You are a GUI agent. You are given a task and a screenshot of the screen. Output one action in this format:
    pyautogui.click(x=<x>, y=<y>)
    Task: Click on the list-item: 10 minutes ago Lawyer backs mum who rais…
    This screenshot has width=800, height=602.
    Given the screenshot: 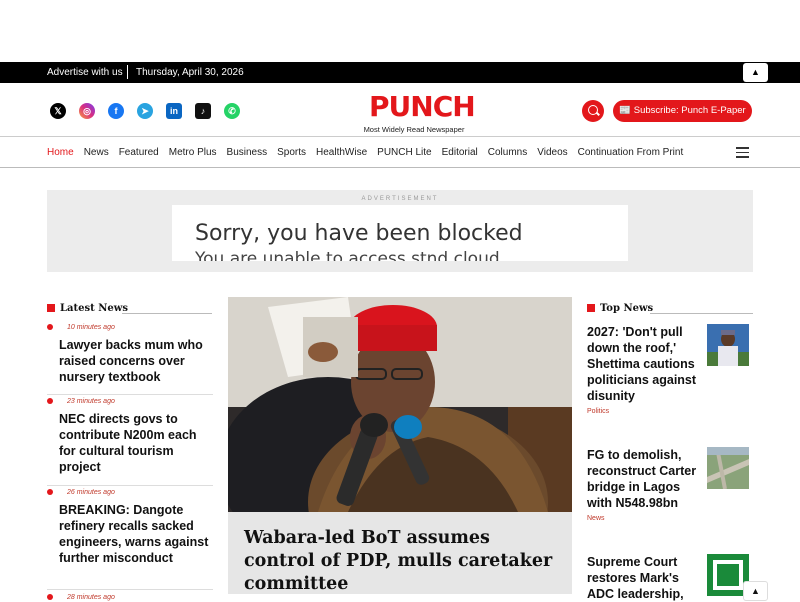 What is the action you would take?
    pyautogui.click(x=130, y=359)
    